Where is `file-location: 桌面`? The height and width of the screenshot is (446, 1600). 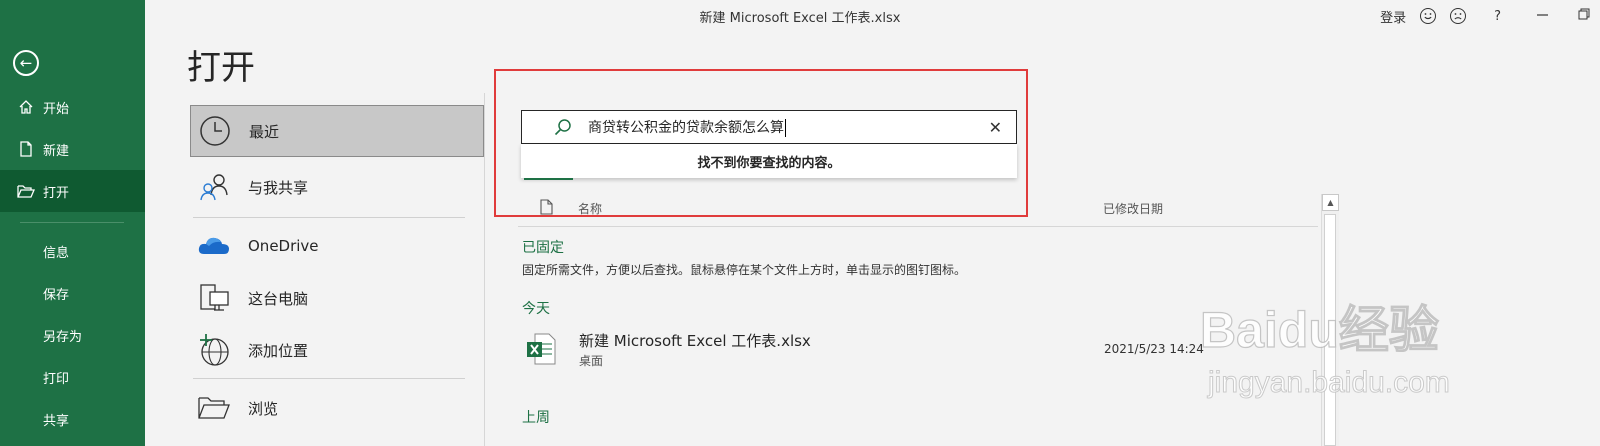 file-location: 桌面 is located at coordinates (591, 361).